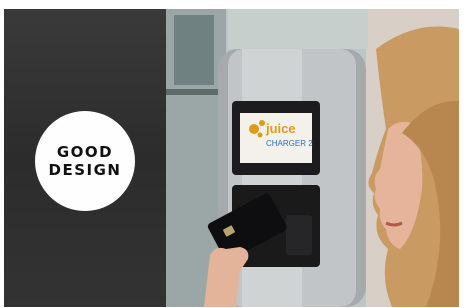 The image size is (466, 308). I want to click on charger-model-label: CHARGER 2, so click(289, 143).